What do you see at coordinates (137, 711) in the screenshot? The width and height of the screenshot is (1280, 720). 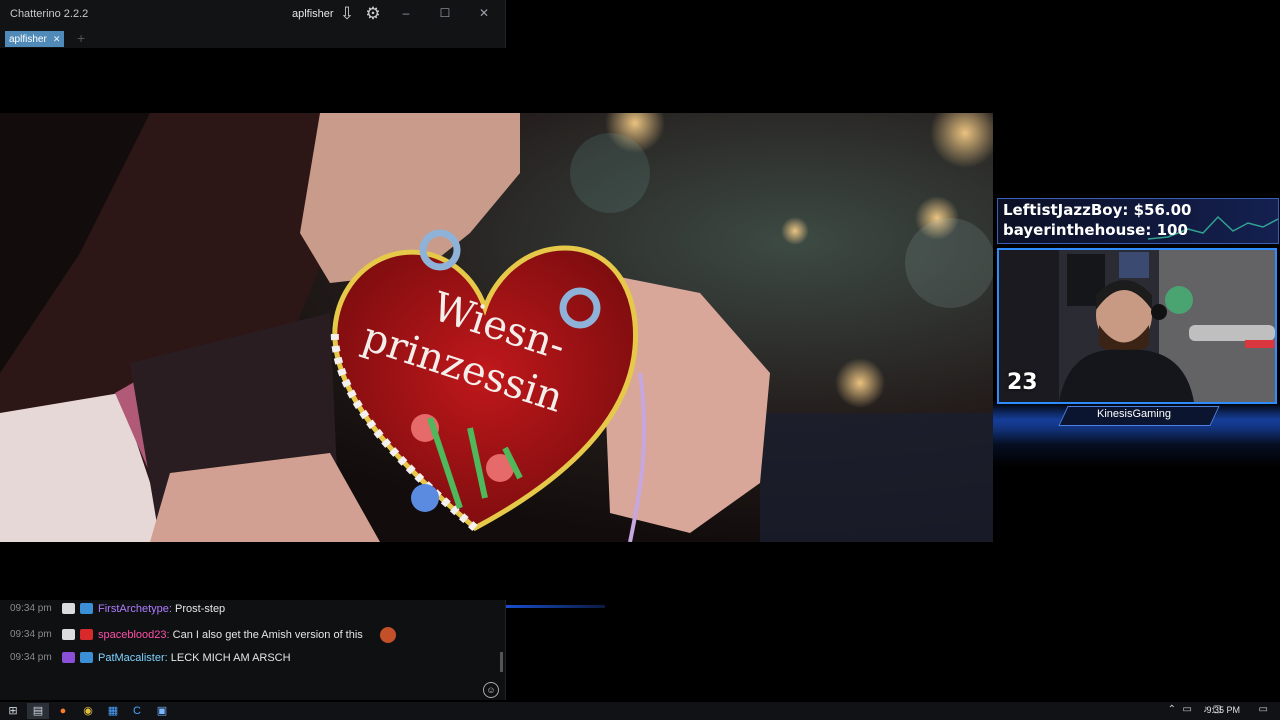 I see `chatterino-taskbar-icon: C` at bounding box center [137, 711].